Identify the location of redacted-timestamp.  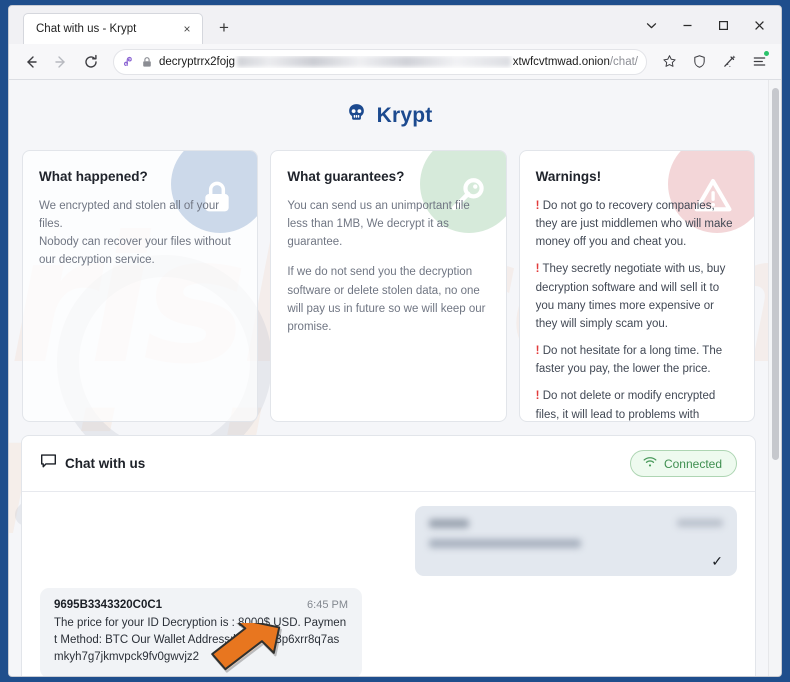
(700, 523).